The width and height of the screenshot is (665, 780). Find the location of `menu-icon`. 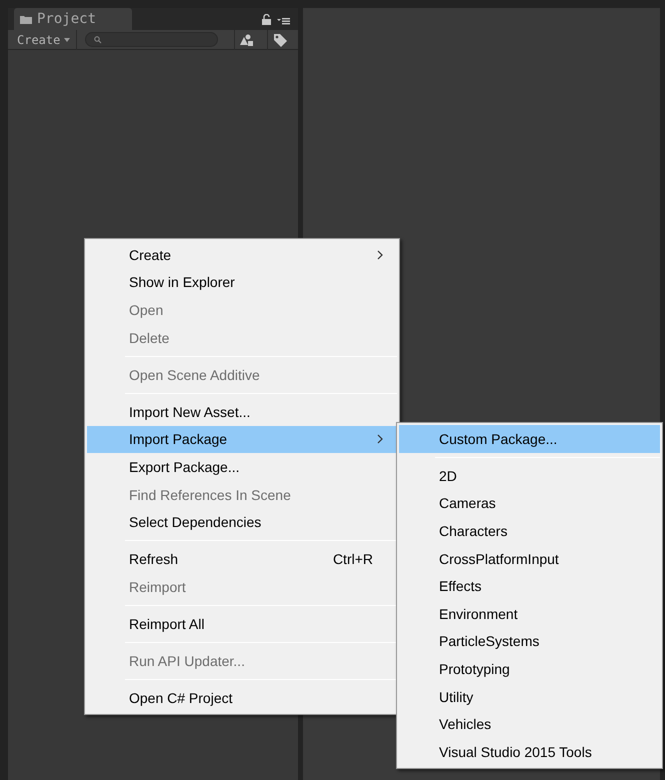

menu-icon is located at coordinates (283, 21).